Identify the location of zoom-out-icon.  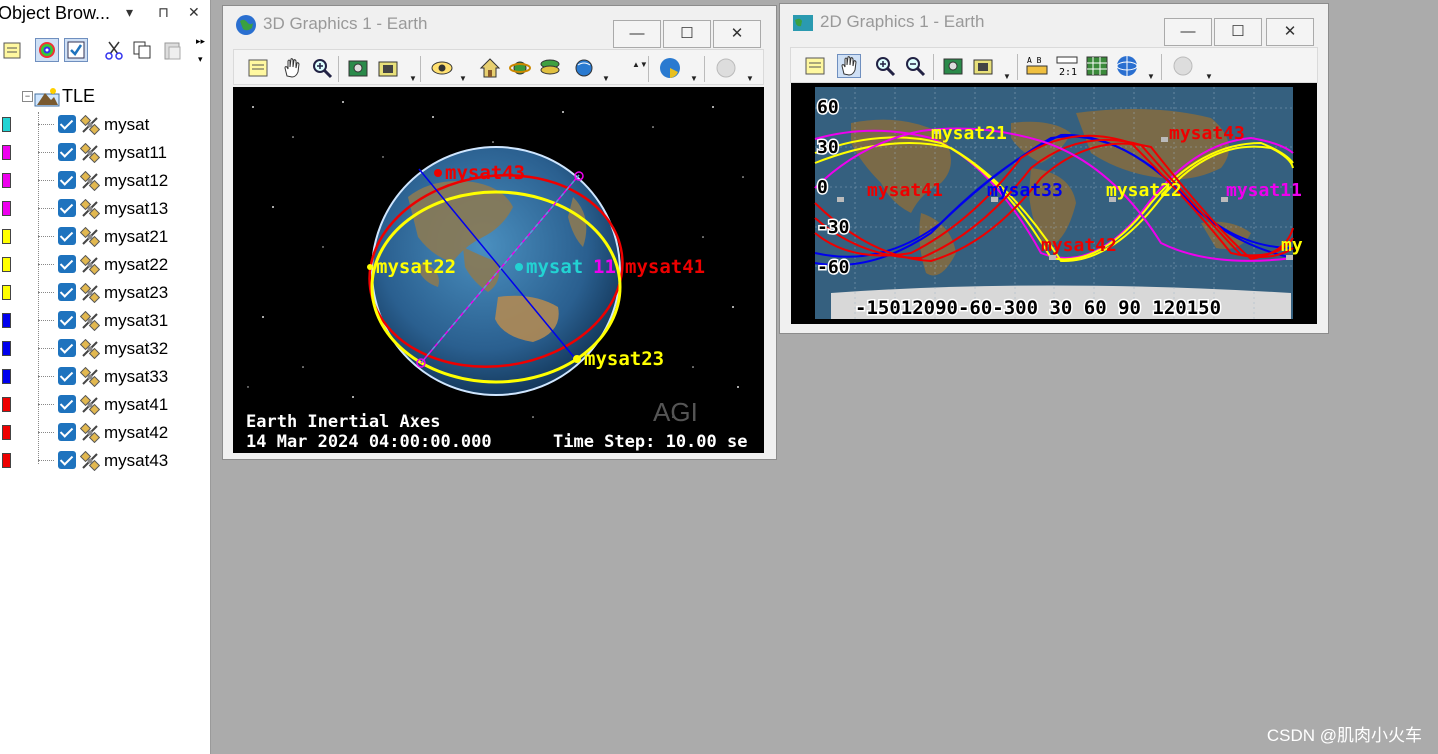
(915, 66).